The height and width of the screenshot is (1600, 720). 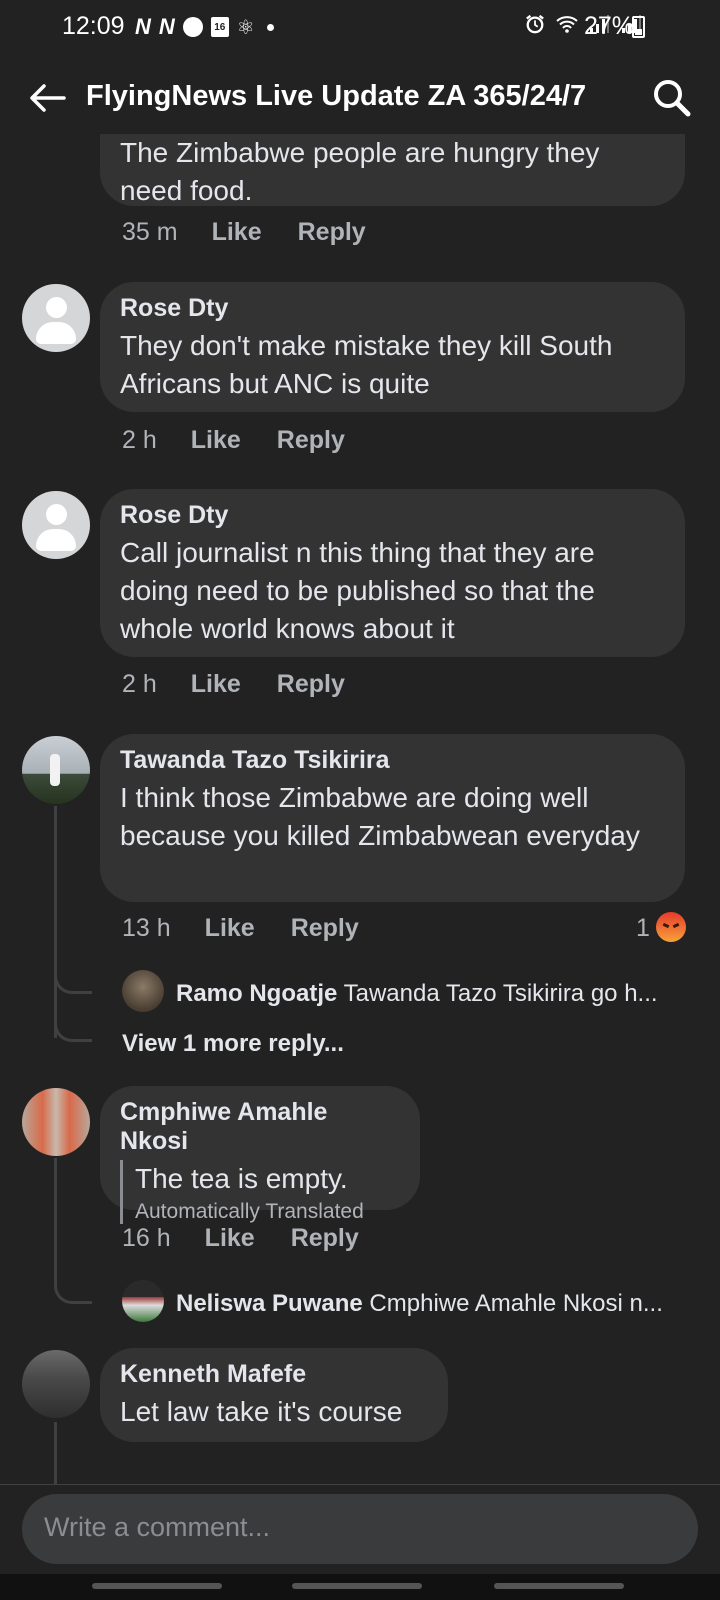 I want to click on status-time: 12:09, so click(x=93, y=26).